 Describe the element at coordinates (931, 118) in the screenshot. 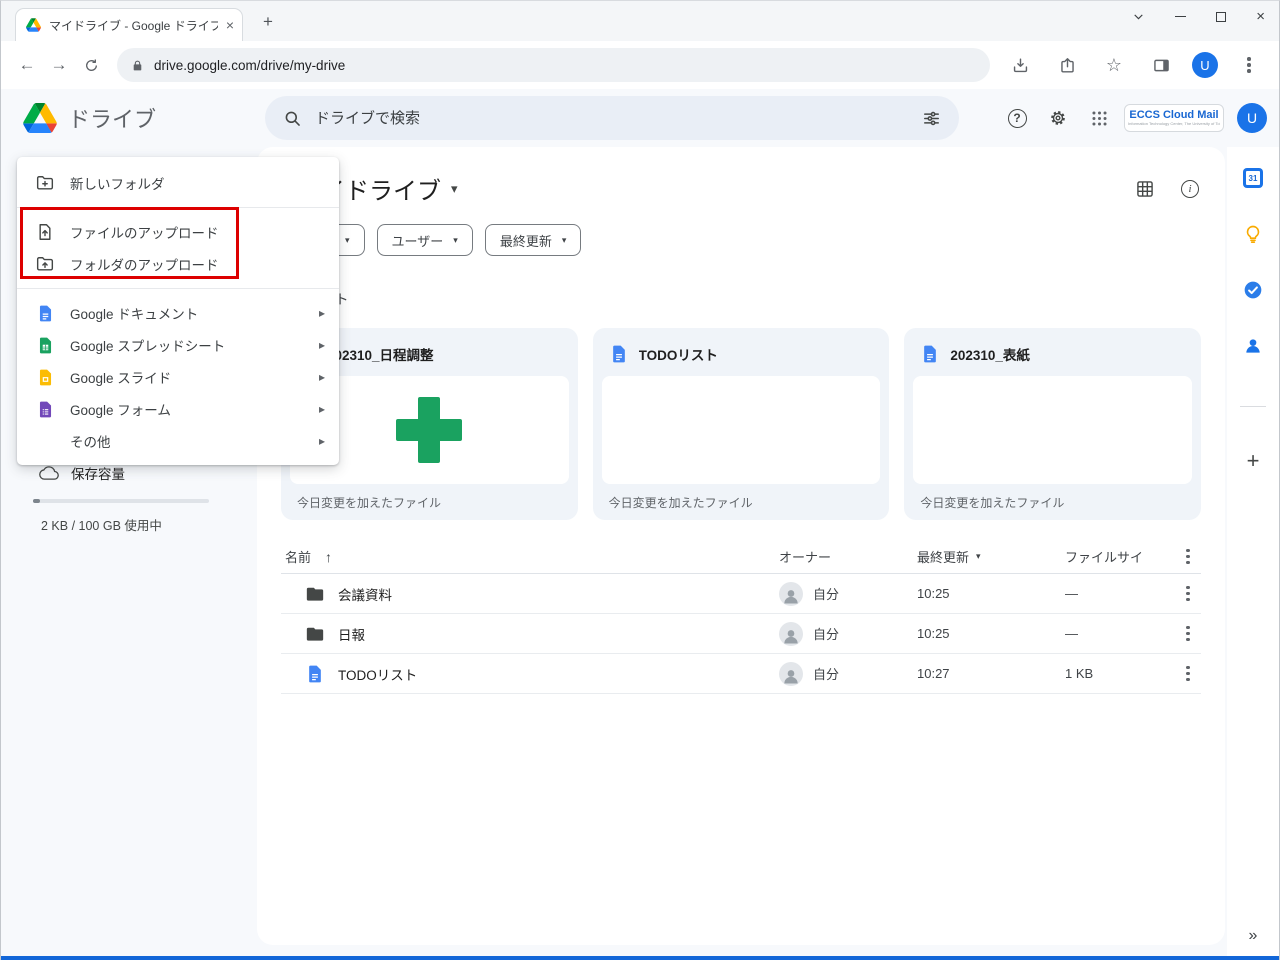

I see `search-options-tune-icon` at that location.